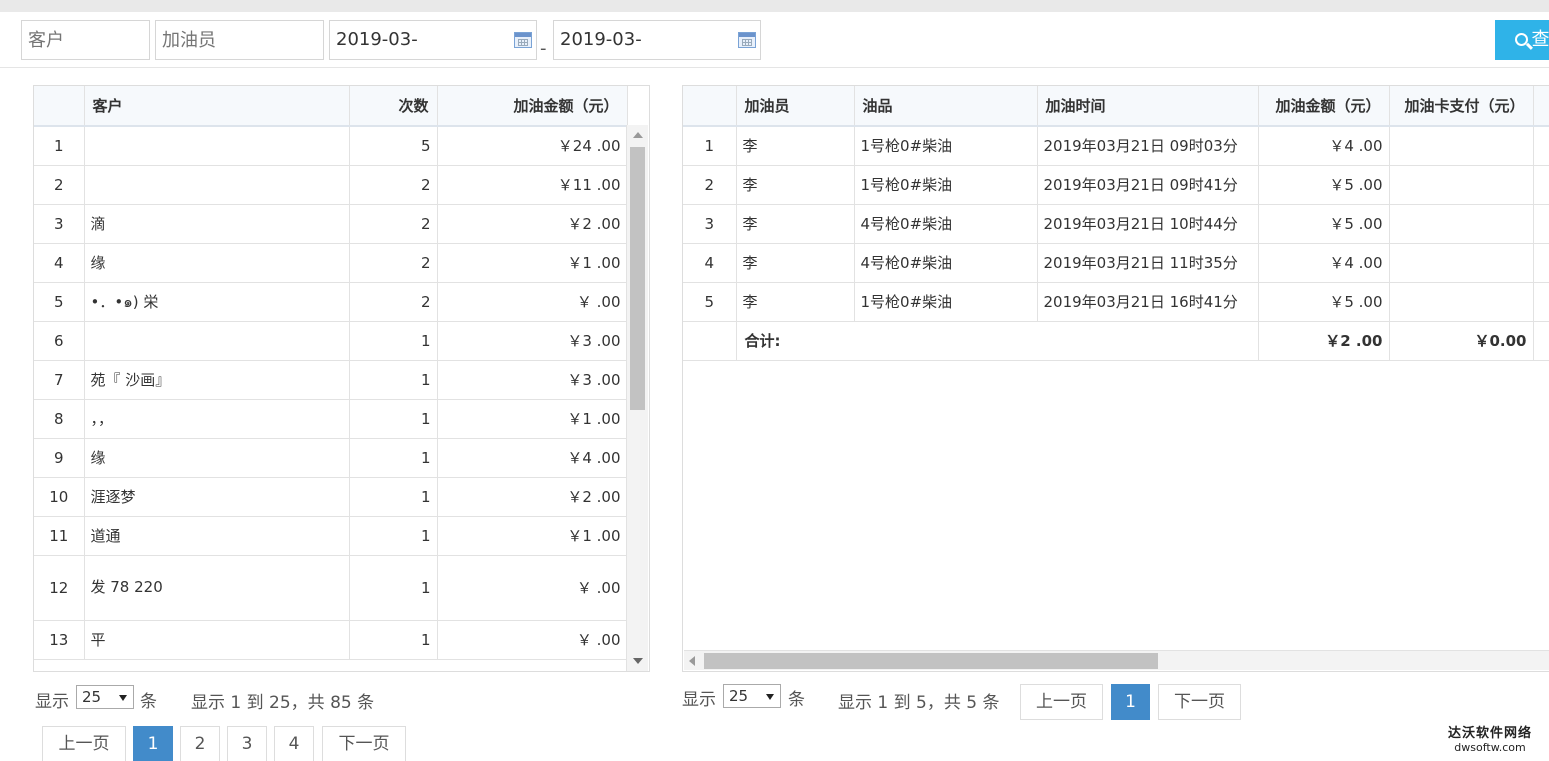 This screenshot has height=761, width=1549. I want to click on col-product: 油品, so click(946, 106).